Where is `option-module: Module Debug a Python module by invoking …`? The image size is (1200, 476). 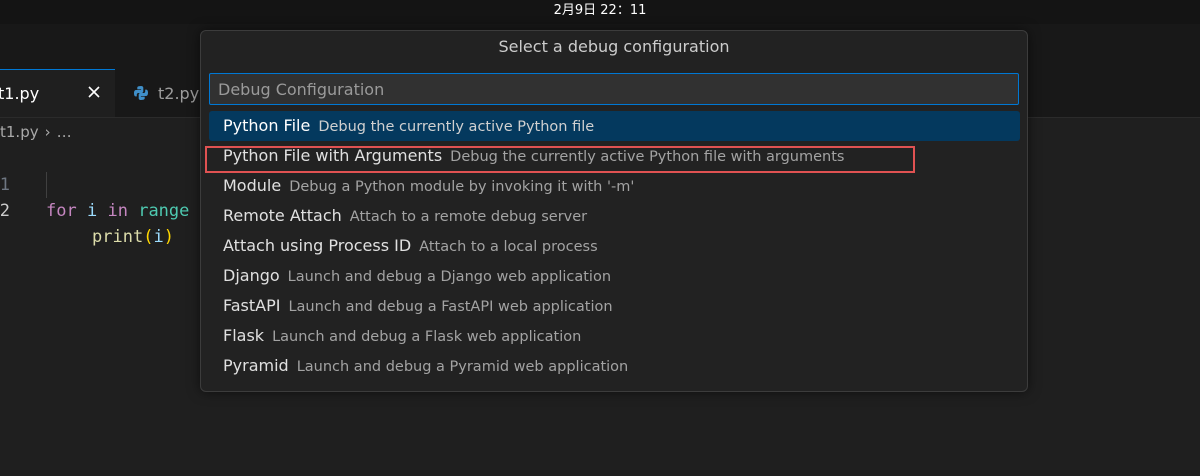
option-module: Module Debug a Python module by invoking … is located at coordinates (614, 186).